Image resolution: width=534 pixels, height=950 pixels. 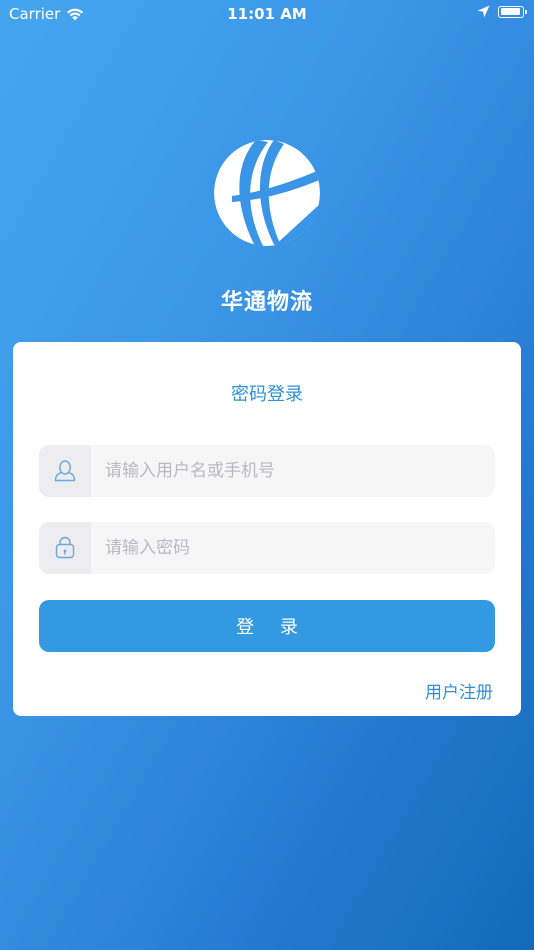 I want to click on status-right, so click(x=502, y=11).